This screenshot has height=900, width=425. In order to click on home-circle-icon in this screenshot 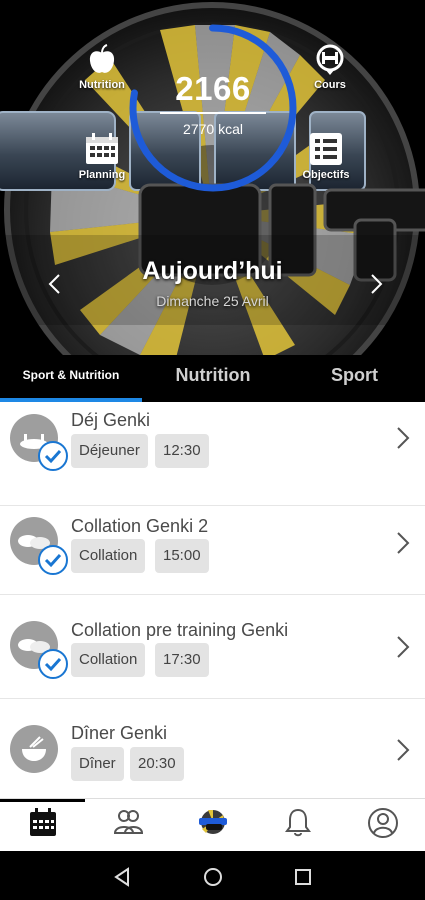, I will do `click(213, 877)`.